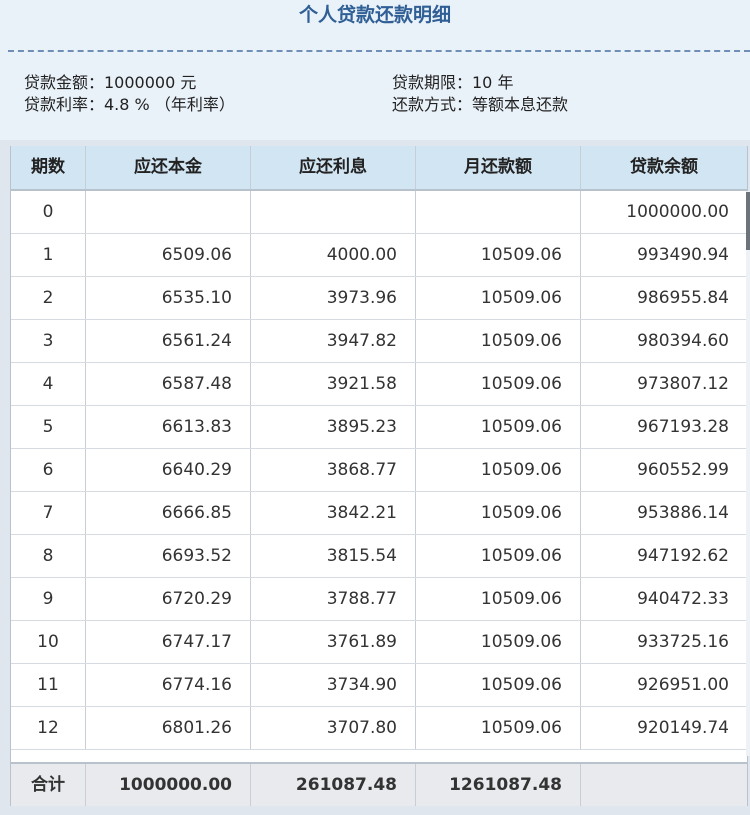 This screenshot has height=815, width=750. I want to click on cell-principal: 6774.16, so click(168, 685).